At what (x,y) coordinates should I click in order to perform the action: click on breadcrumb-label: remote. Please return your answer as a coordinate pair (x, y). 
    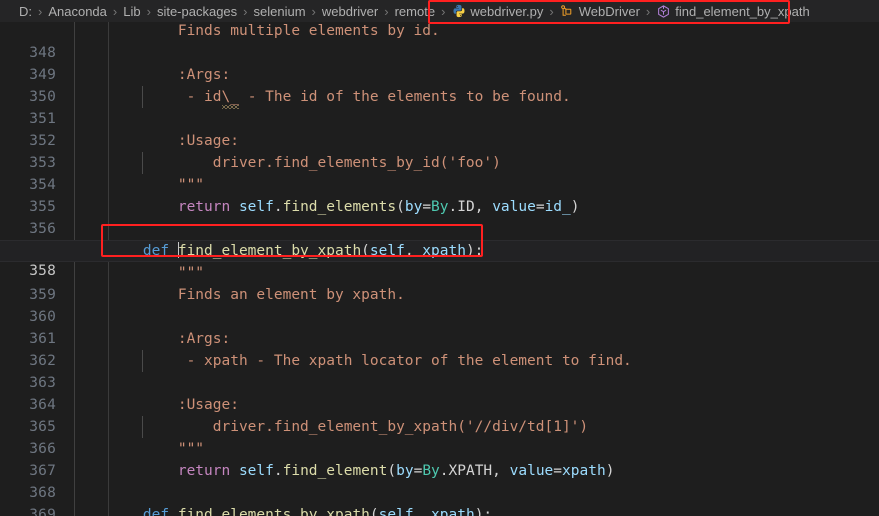
    Looking at the image, I should click on (415, 11).